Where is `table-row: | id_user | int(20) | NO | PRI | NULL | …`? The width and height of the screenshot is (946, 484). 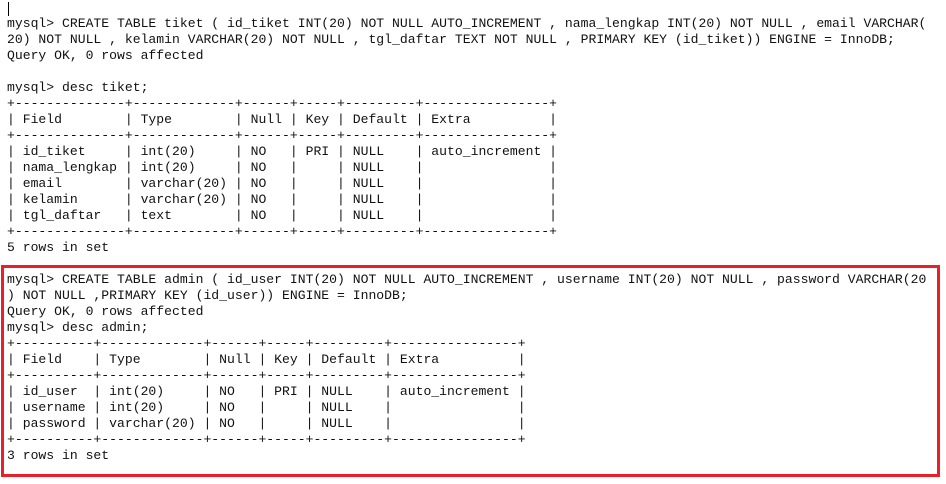
table-row: | id_user | int(20) | NO | PRI | NULL | … is located at coordinates (266, 391).